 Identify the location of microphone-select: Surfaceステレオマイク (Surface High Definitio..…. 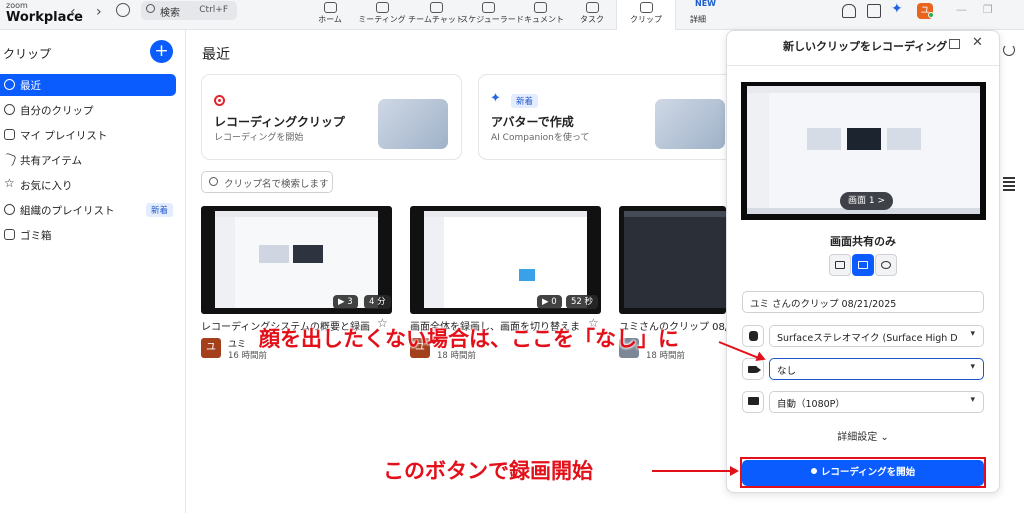
(876, 336).